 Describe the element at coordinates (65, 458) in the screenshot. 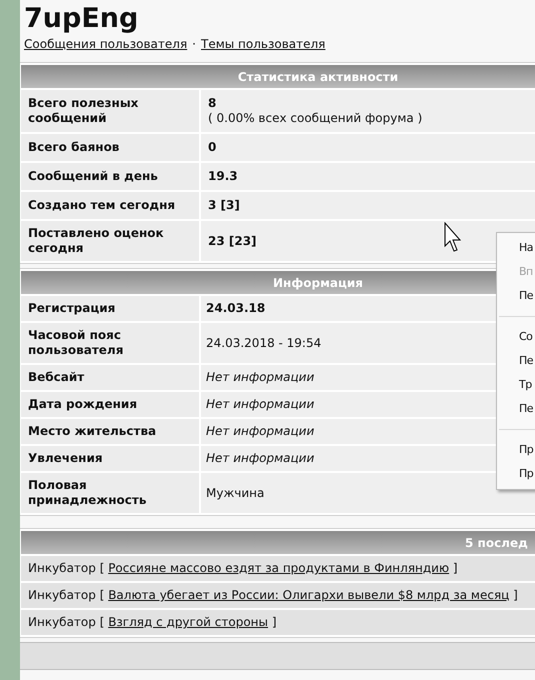

I see `row-label: Увлечения` at that location.